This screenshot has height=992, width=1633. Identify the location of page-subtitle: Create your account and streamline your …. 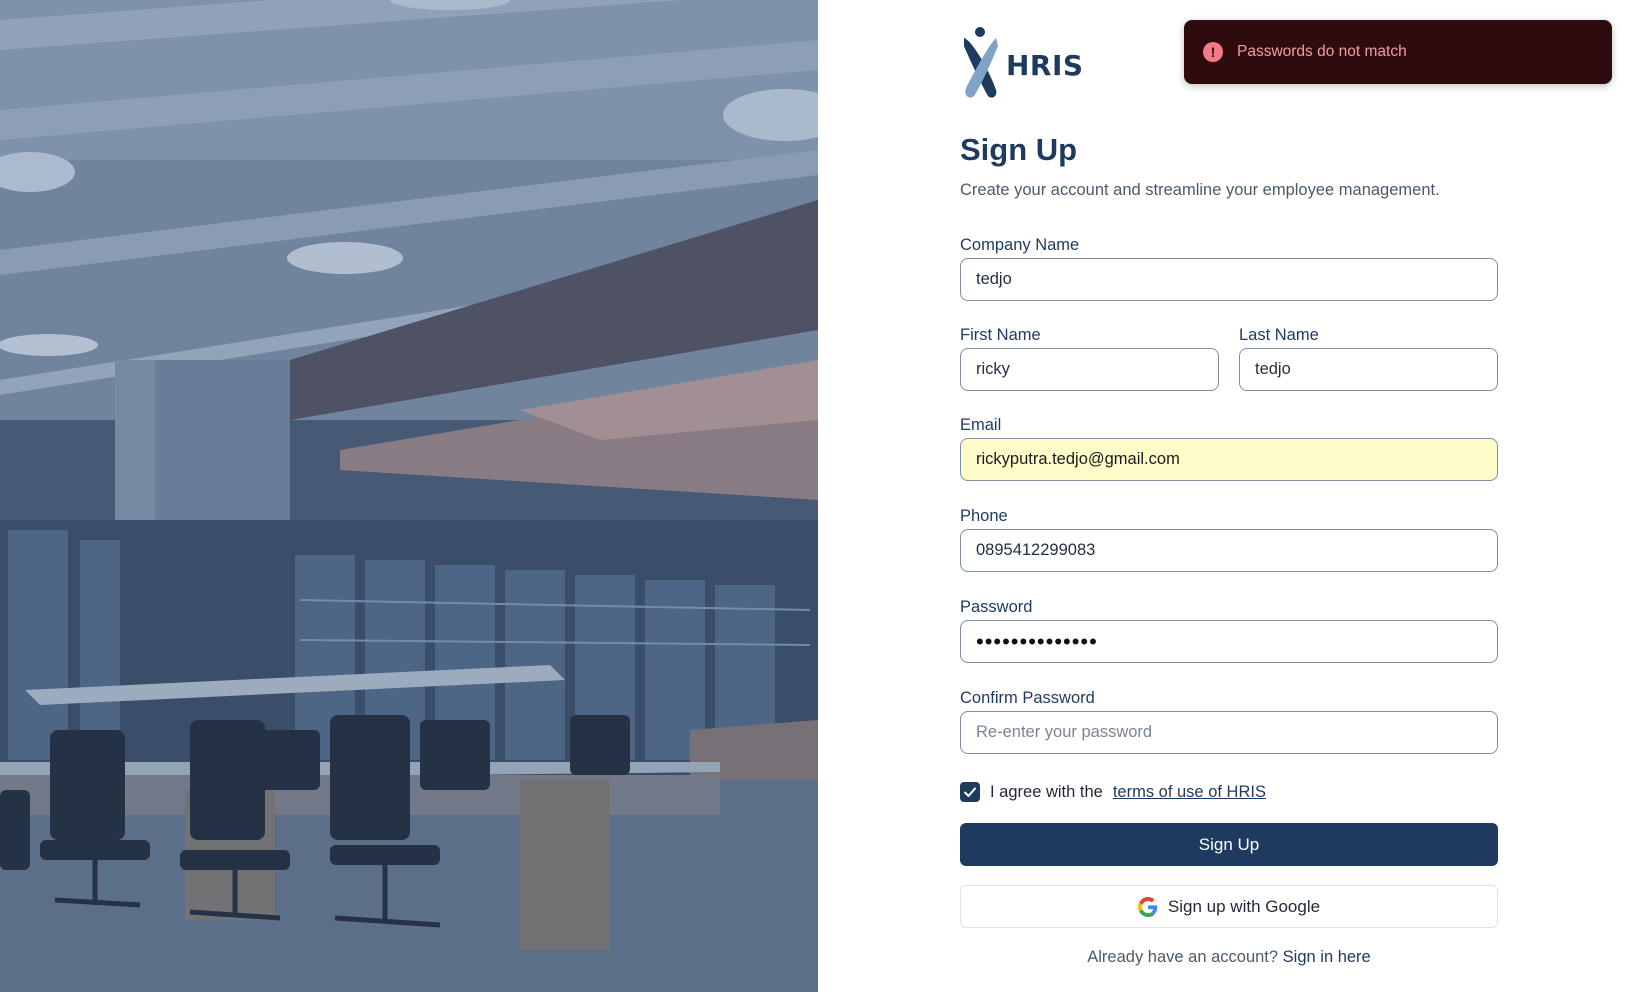
(1200, 190).